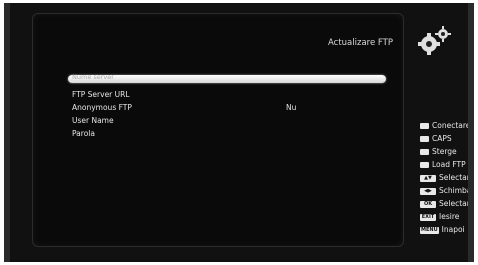 The image size is (478, 265). I want to click on help-item-connect: Conectare, so click(444, 125).